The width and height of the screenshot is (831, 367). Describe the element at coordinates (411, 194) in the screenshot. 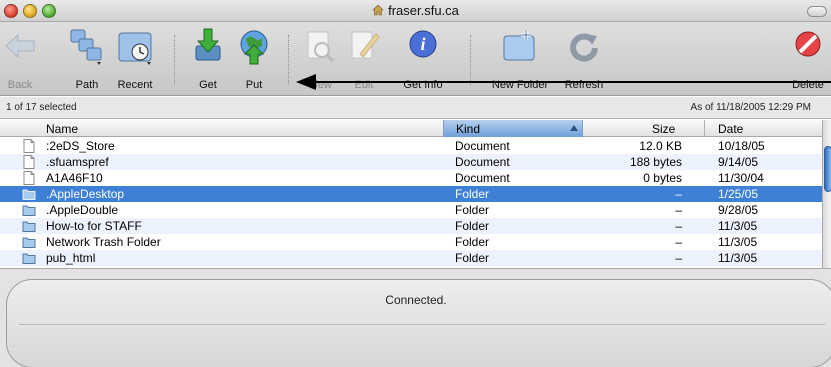

I see `table-row-selected: .AppleDesktop Folder – 1/25/05` at that location.